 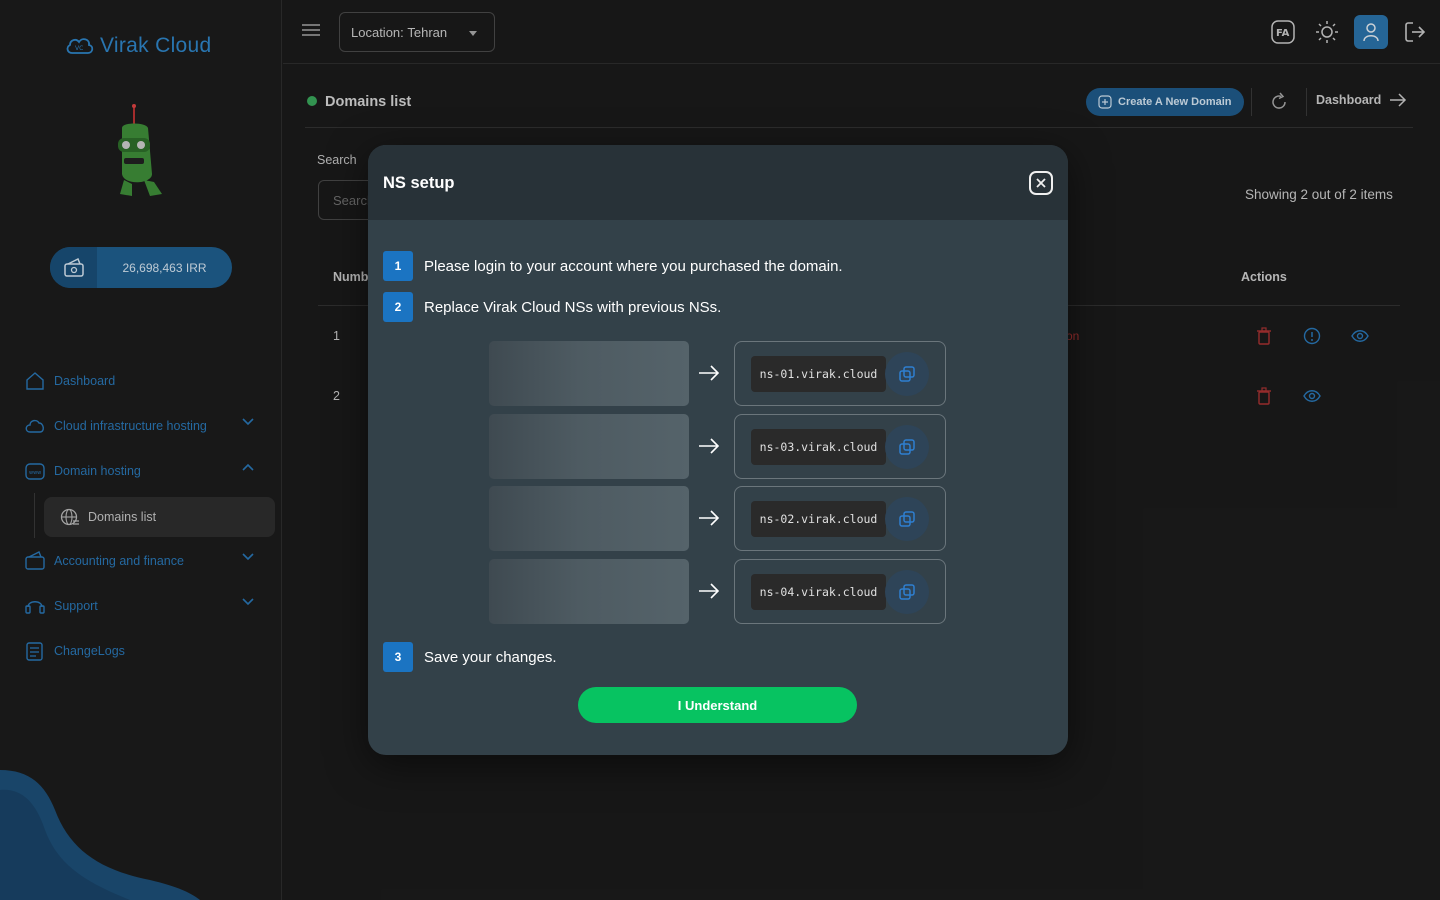 I want to click on ns-row: ns-04.virak.cloud, so click(x=717, y=591).